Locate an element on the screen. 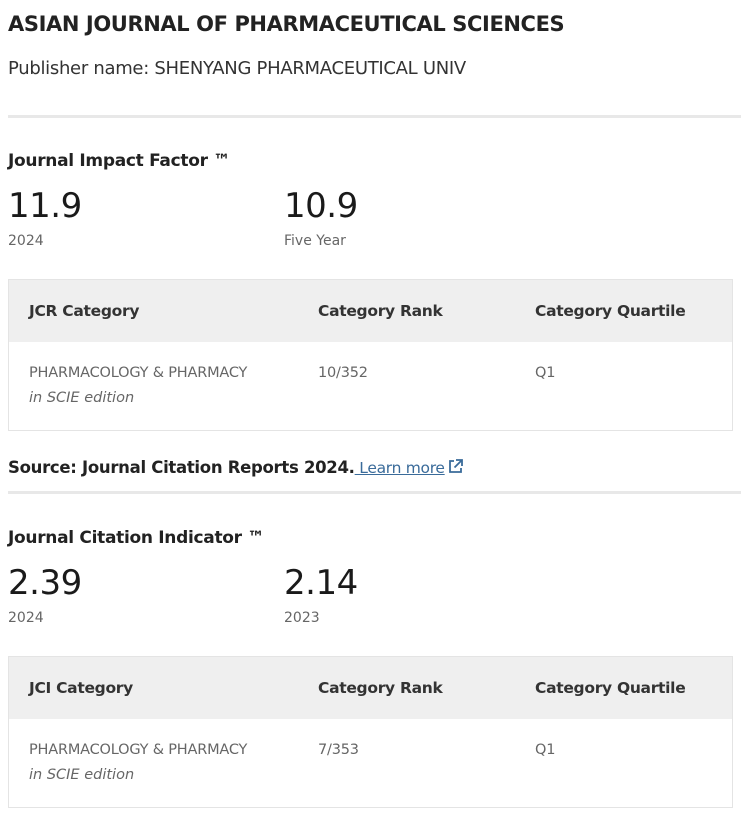 This screenshot has width=741, height=815. jif-value: 11.9 is located at coordinates (45, 206).